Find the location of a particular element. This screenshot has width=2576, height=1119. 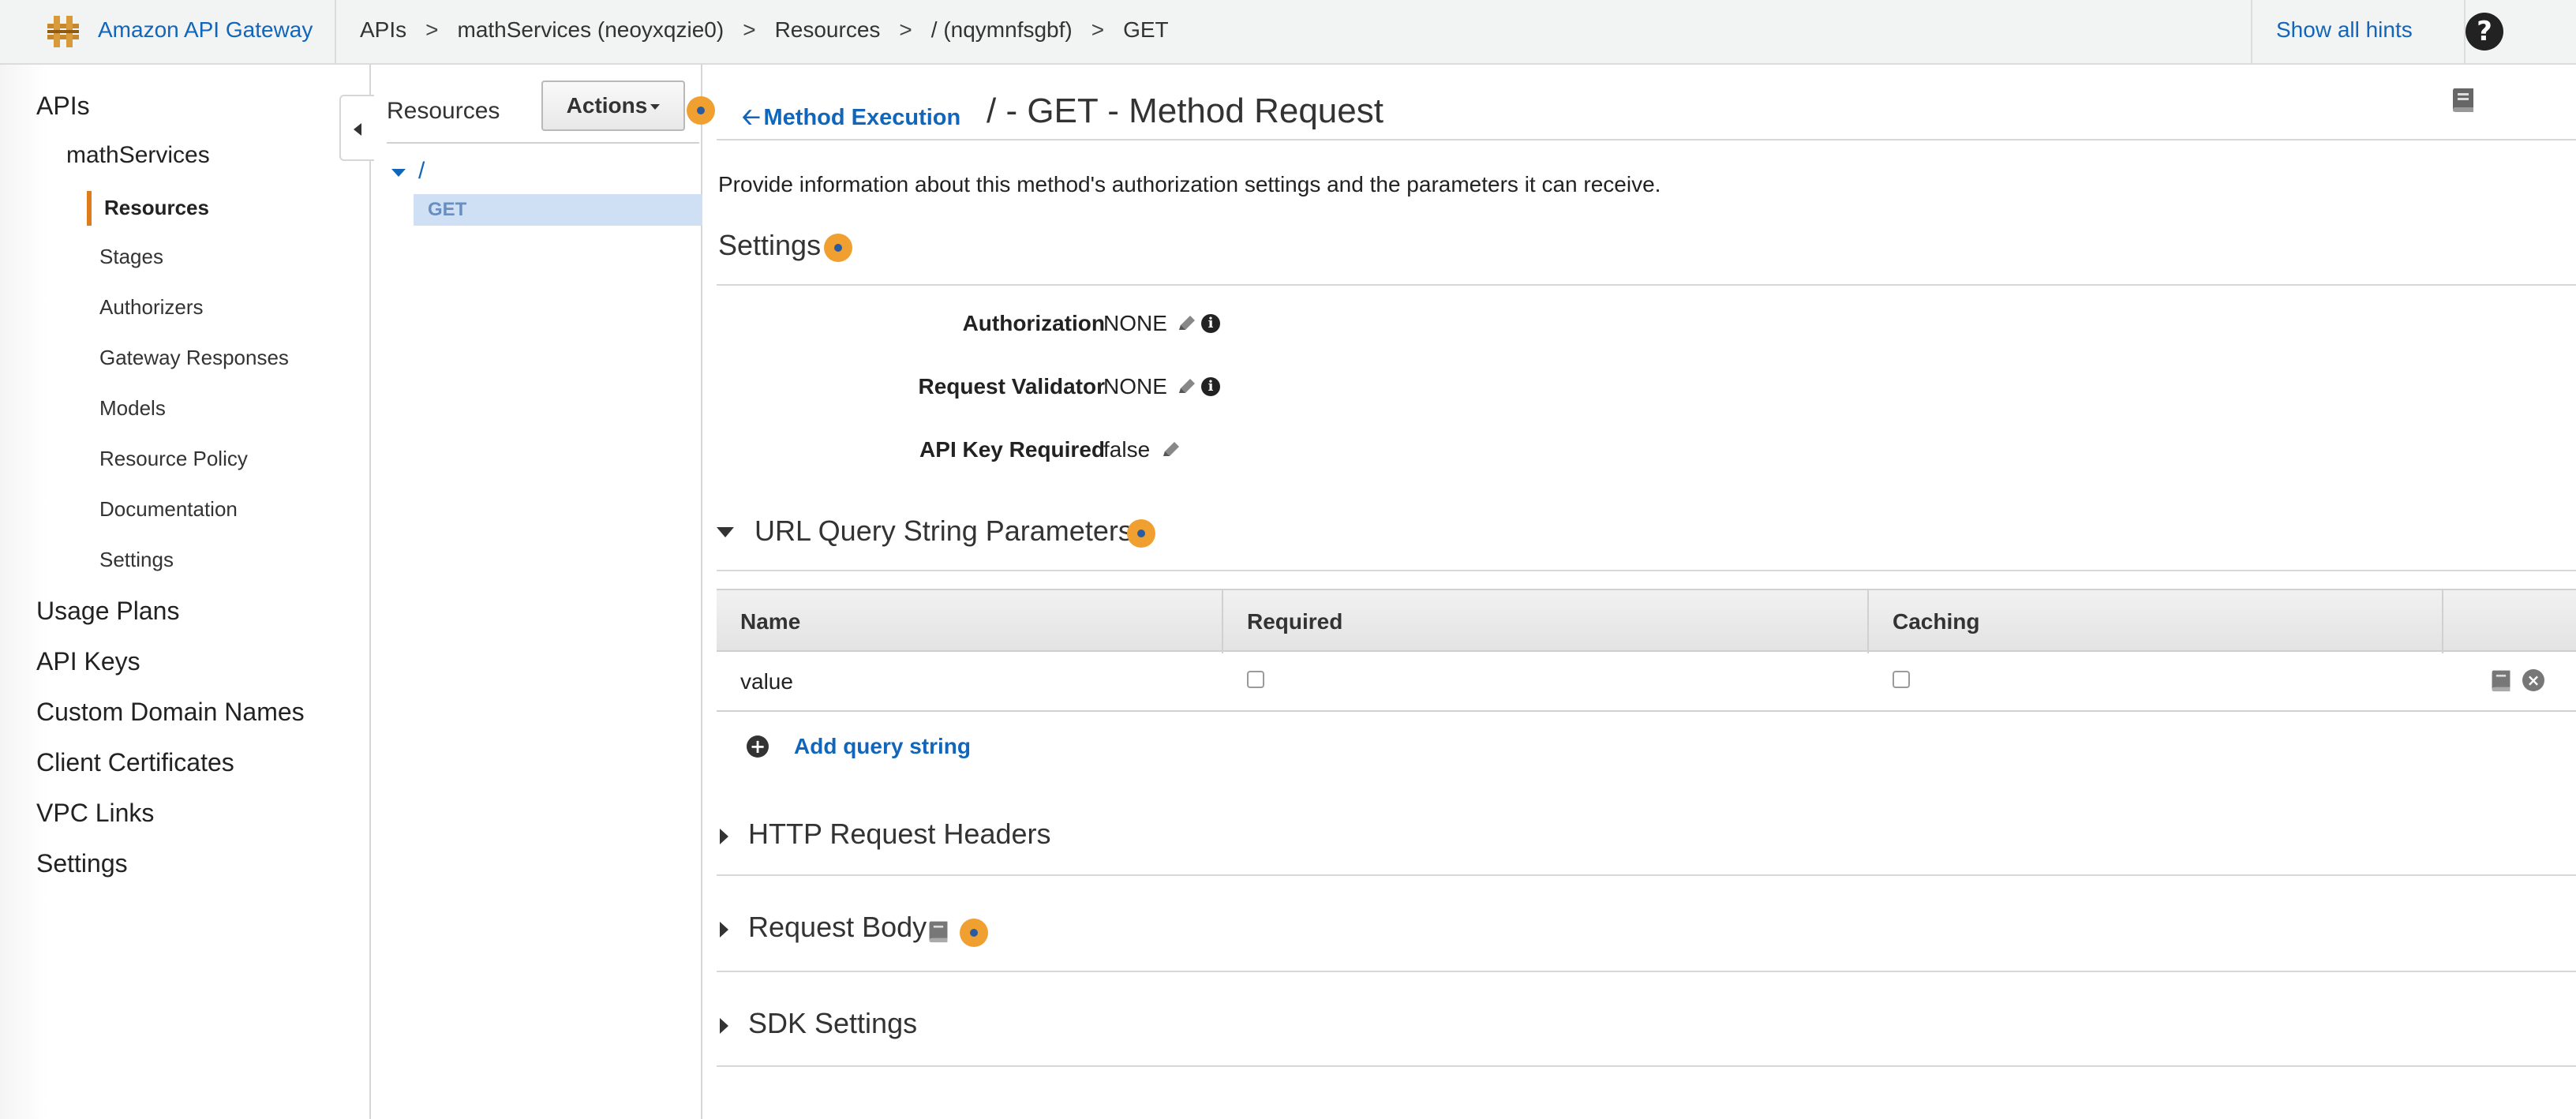

sdk-settings-heading: SDK Settings is located at coordinates (832, 1023).